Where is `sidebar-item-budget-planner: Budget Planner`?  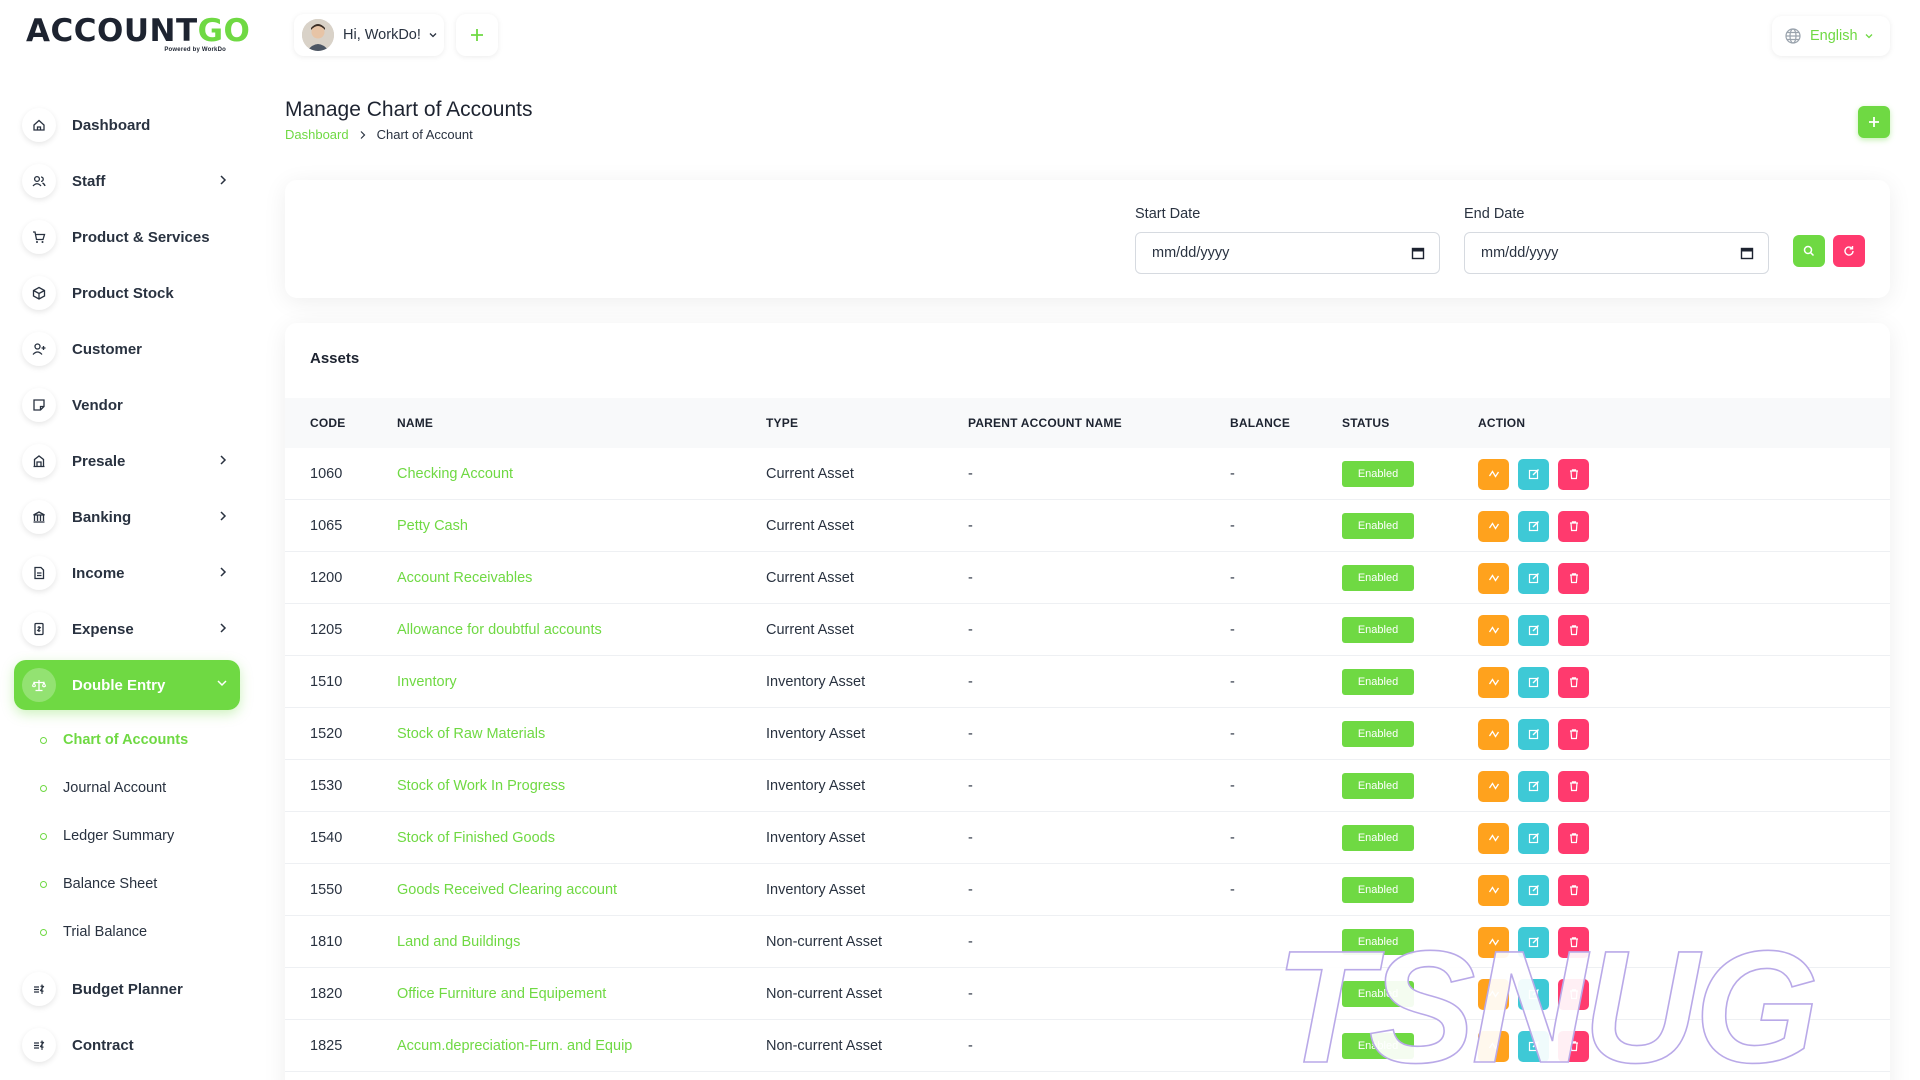 sidebar-item-budget-planner: Budget Planner is located at coordinates (127, 989).